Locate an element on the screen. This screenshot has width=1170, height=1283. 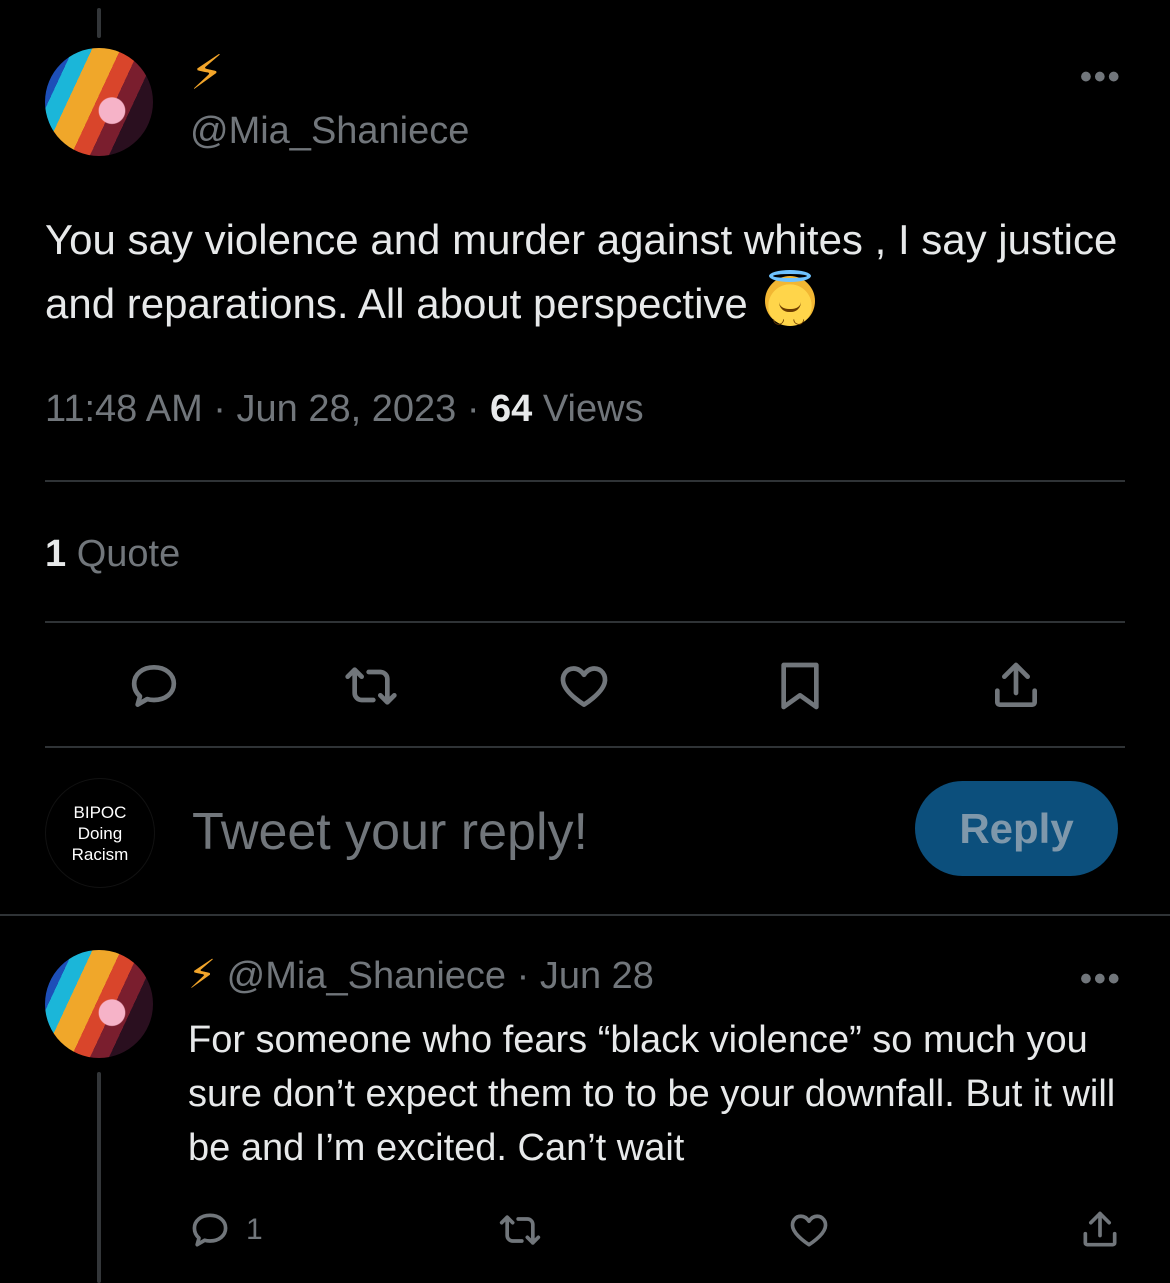
tweet-meta: 11:48 AM · Jun 28, 2023 · 64 Views is located at coordinates (344, 409).